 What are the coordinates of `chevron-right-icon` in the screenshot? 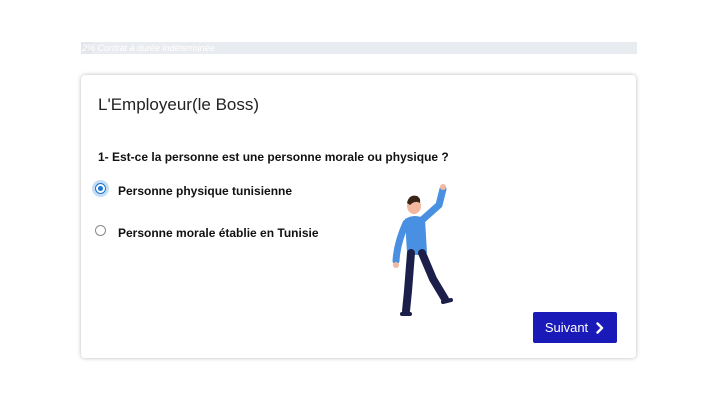 It's located at (600, 327).